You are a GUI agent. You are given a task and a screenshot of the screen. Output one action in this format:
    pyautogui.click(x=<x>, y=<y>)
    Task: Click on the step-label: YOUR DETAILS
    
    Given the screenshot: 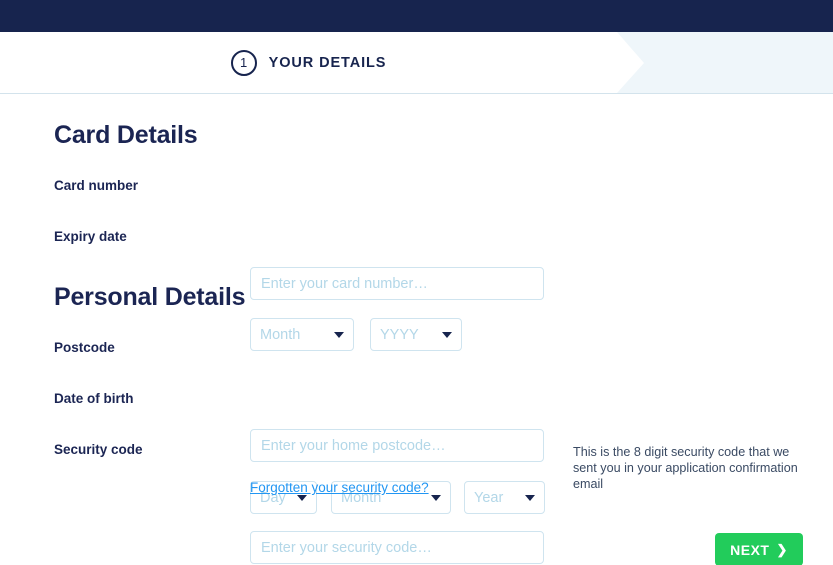 What is the action you would take?
    pyautogui.click(x=327, y=62)
    